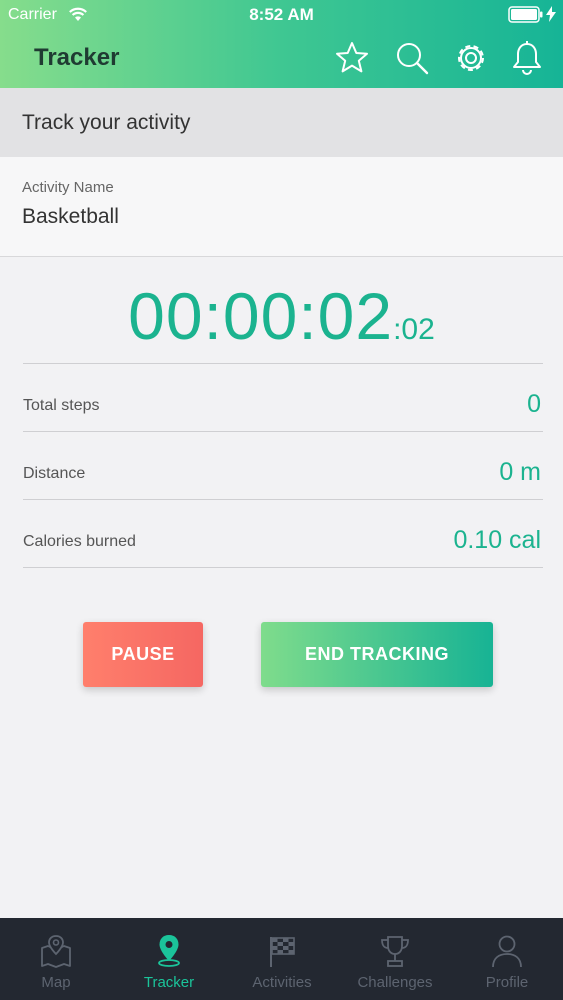 Image resolution: width=563 pixels, height=1000 pixels. I want to click on elapsed-timer: 00:00:02:02, so click(281, 316).